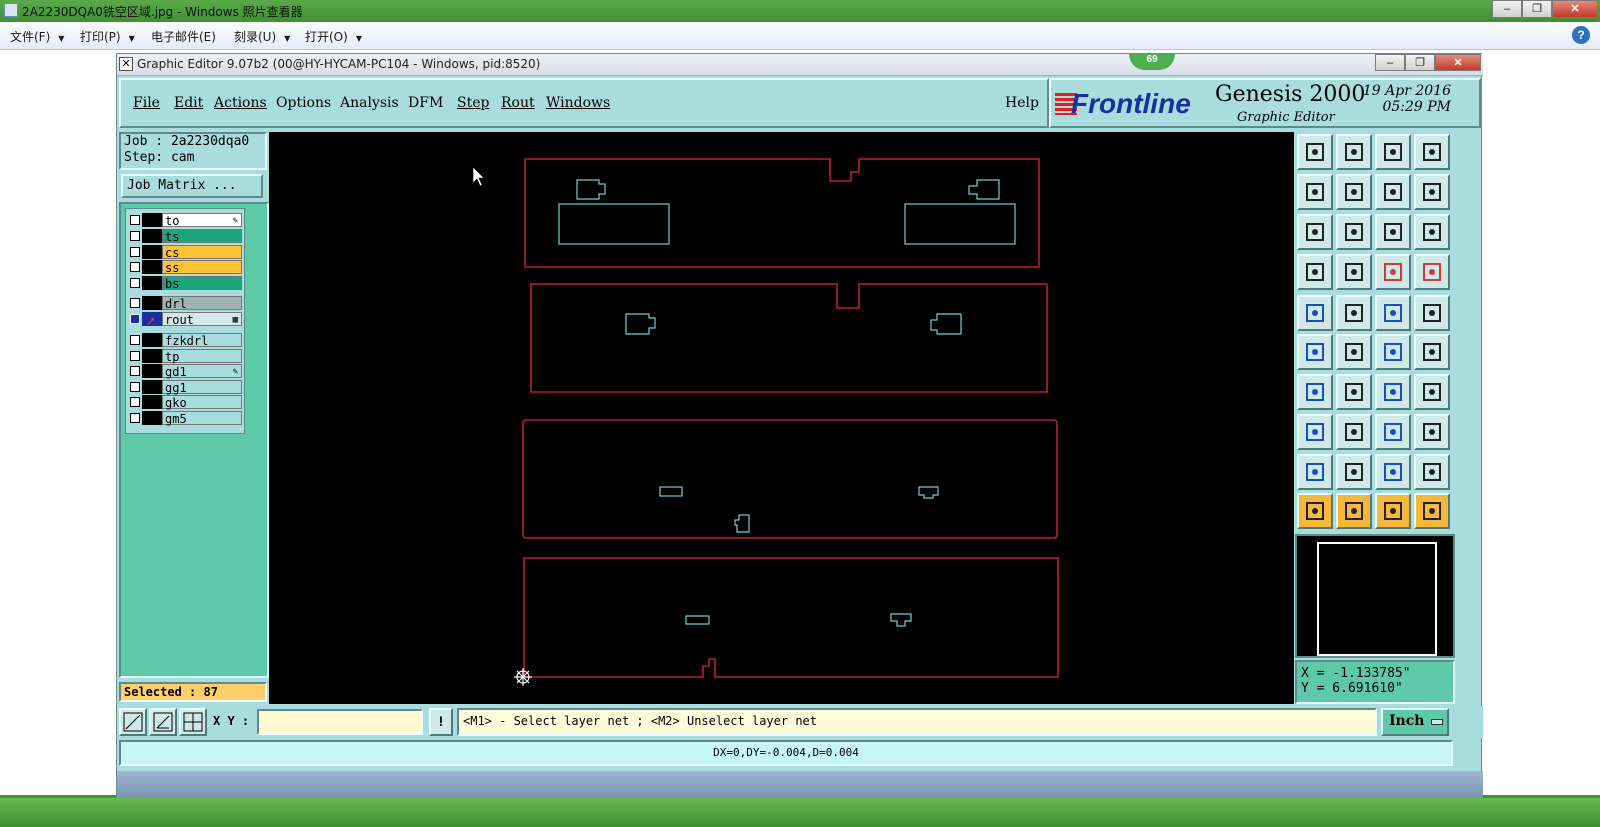 The width and height of the screenshot is (1600, 827). I want to click on restore-icon: ❐, so click(1420, 62).